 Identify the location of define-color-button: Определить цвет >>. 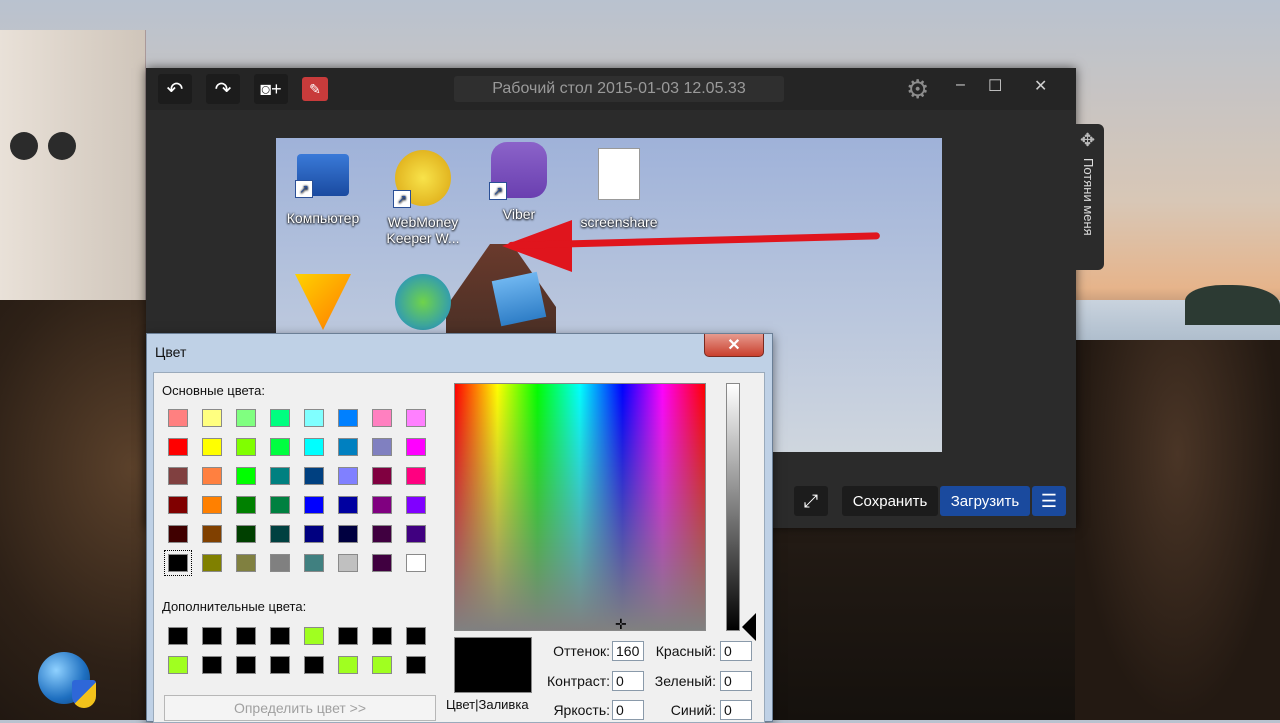
(300, 708).